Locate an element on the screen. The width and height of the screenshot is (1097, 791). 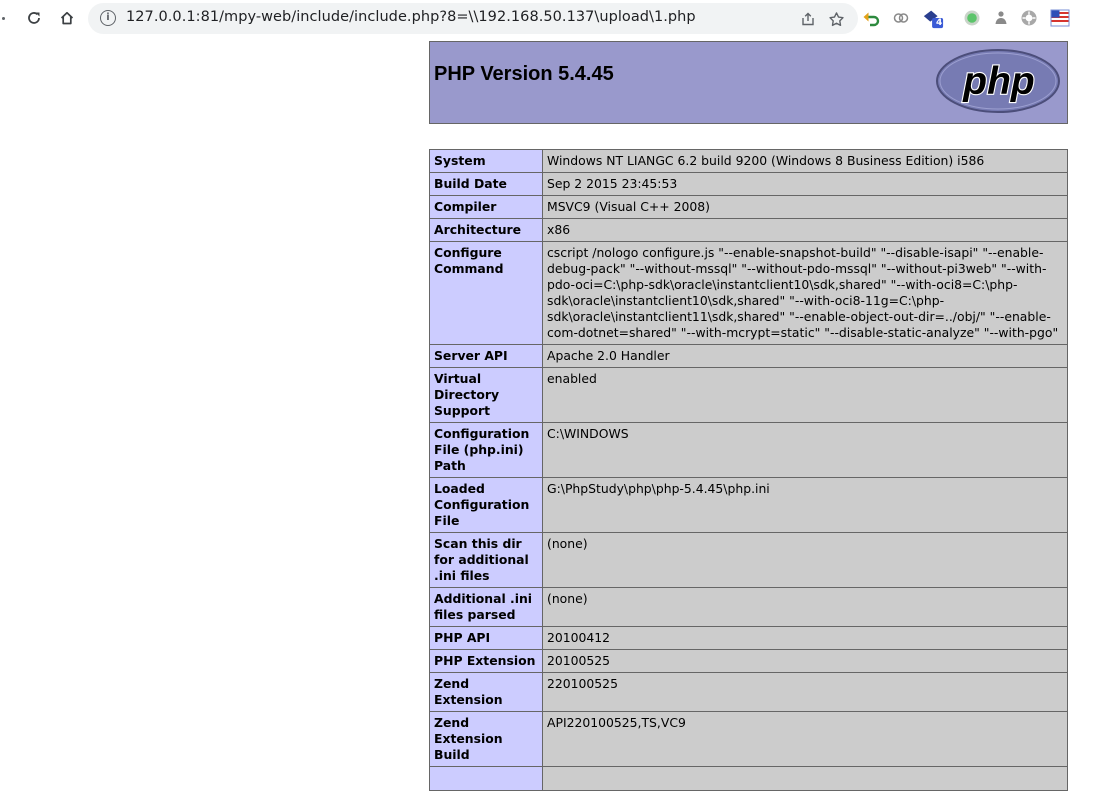
table-row: Architecture x86 is located at coordinates (748, 230).